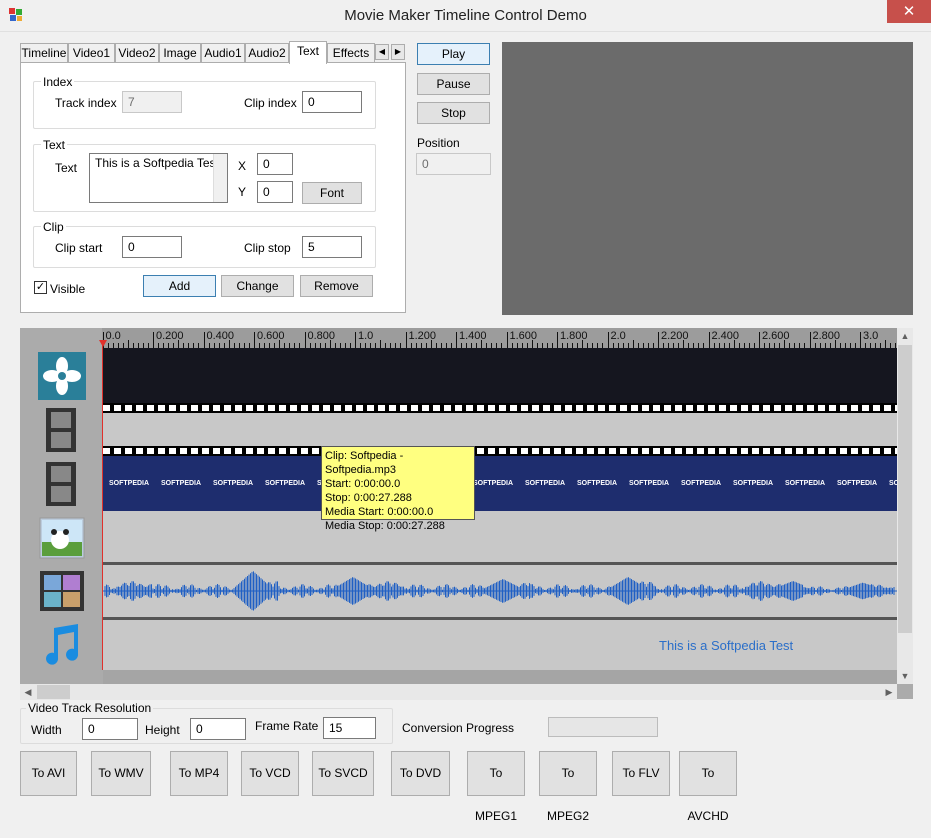 Image resolution: width=931 pixels, height=838 pixels. I want to click on text-input-value: This is a Softpedia Test, so click(157, 163).